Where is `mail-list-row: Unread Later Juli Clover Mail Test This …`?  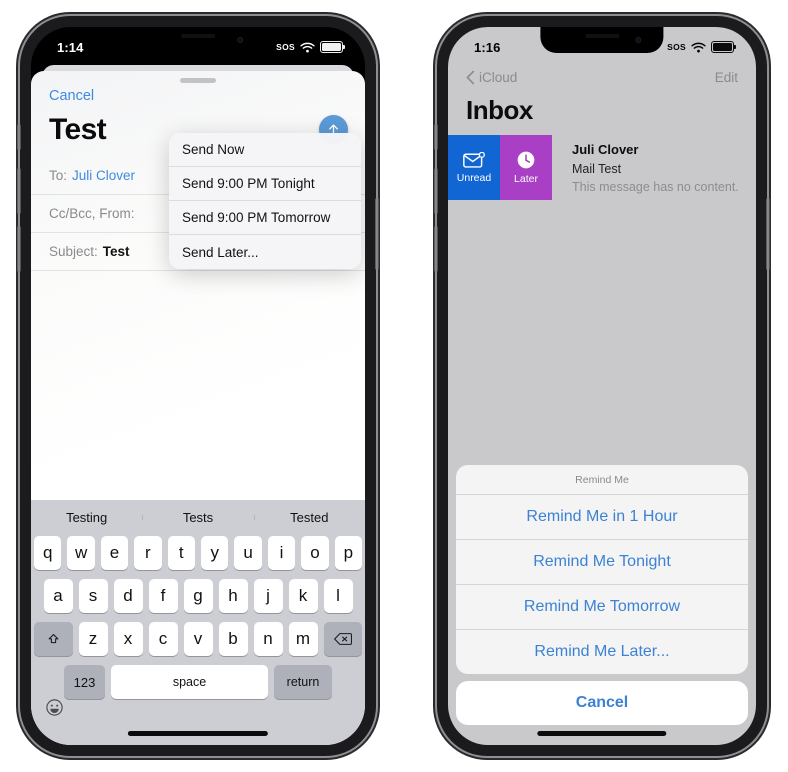
mail-list-row: Unread Later Juli Clover Mail Test This … is located at coordinates (602, 167).